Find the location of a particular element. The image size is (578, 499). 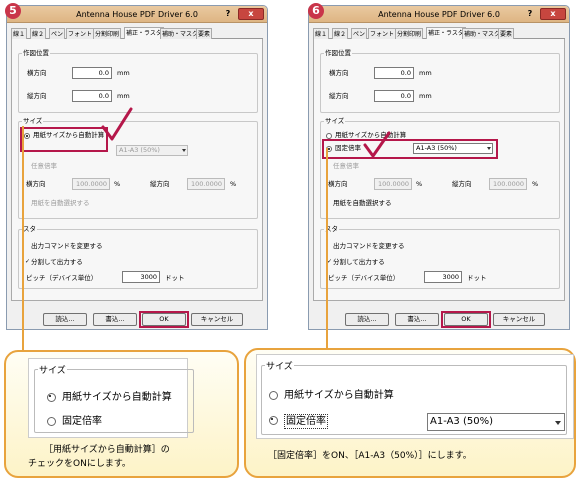

step-badge: 5 is located at coordinates (13, 11).